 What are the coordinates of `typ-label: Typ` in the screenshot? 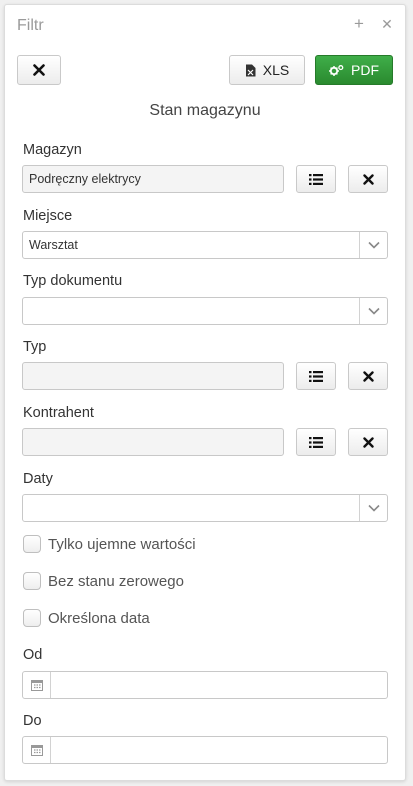 It's located at (35, 347).